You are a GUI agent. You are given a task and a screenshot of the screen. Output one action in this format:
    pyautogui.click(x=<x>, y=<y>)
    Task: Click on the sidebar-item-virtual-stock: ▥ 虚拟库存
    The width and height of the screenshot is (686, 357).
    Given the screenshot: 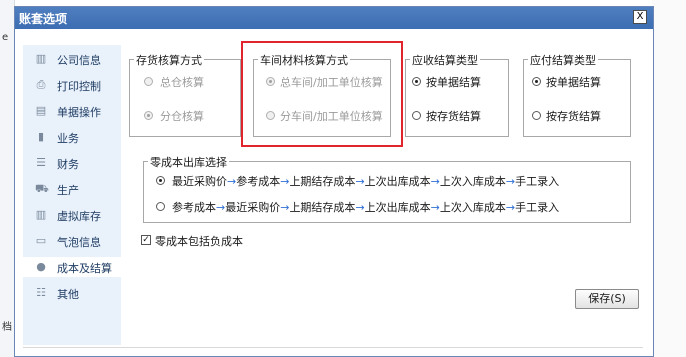 What is the action you would take?
    pyautogui.click(x=72, y=215)
    